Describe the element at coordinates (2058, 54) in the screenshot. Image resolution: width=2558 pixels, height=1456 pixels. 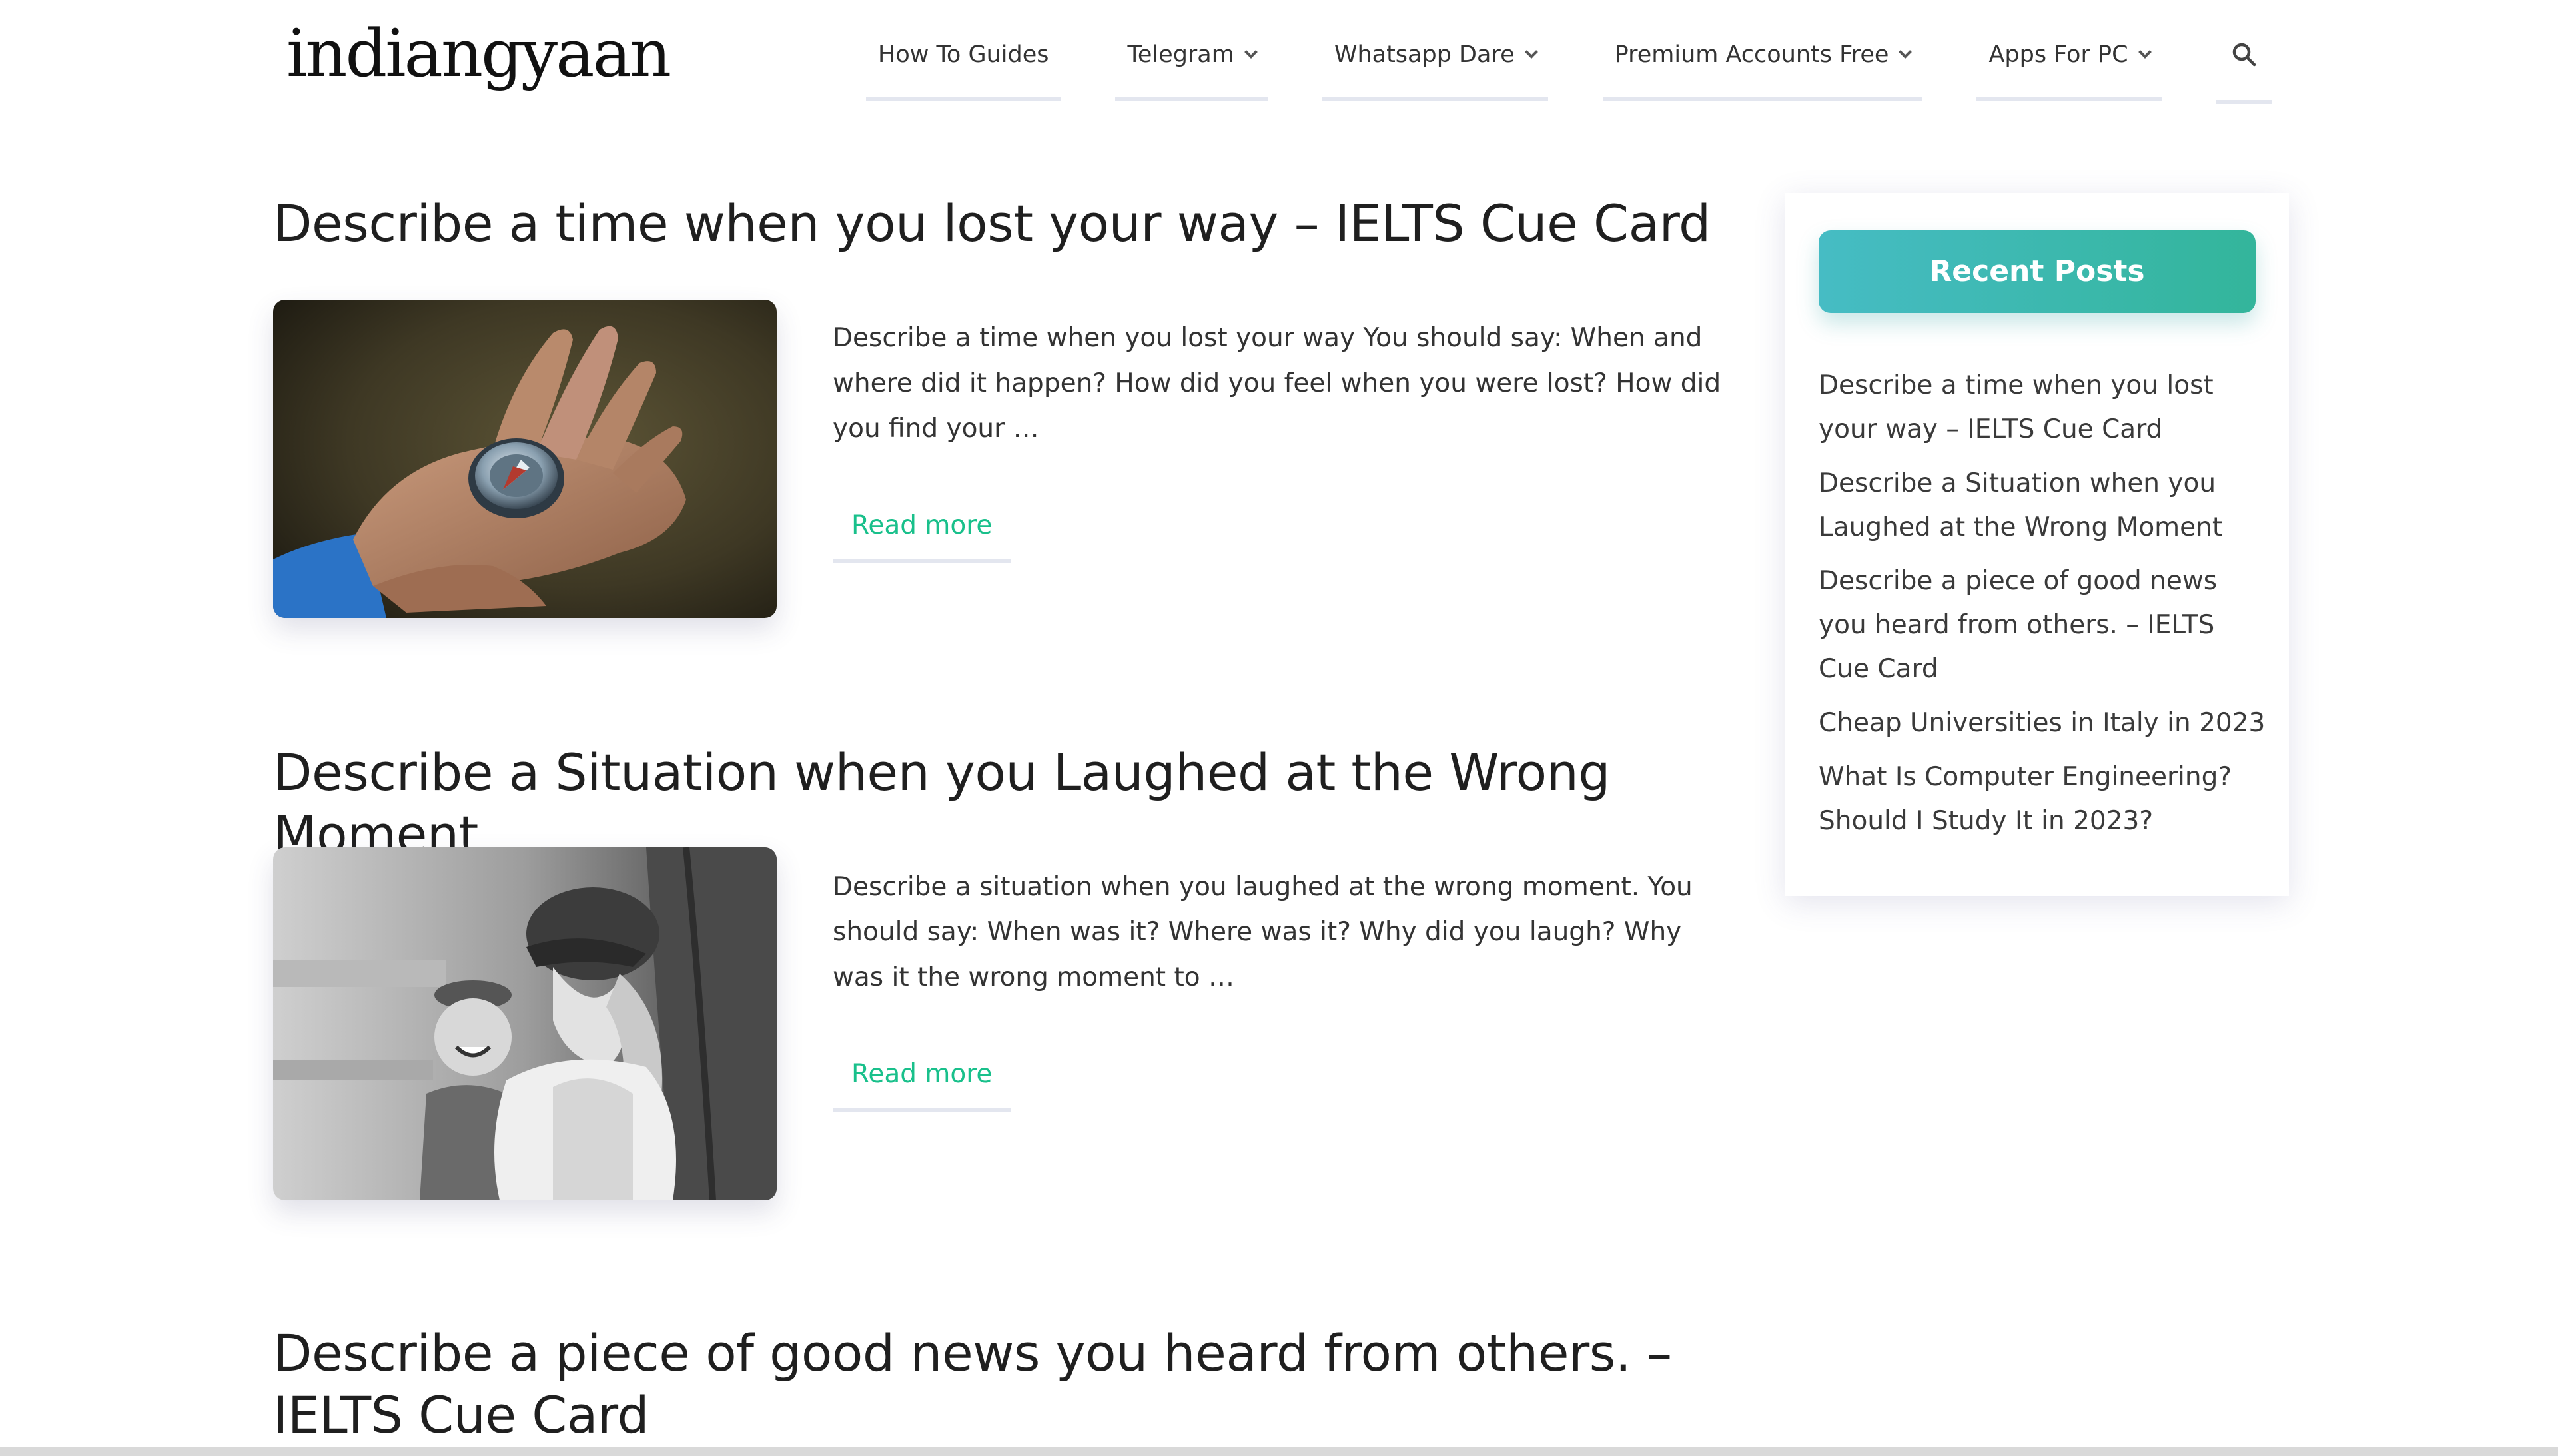
I see `nav-item-label: Apps For PC` at that location.